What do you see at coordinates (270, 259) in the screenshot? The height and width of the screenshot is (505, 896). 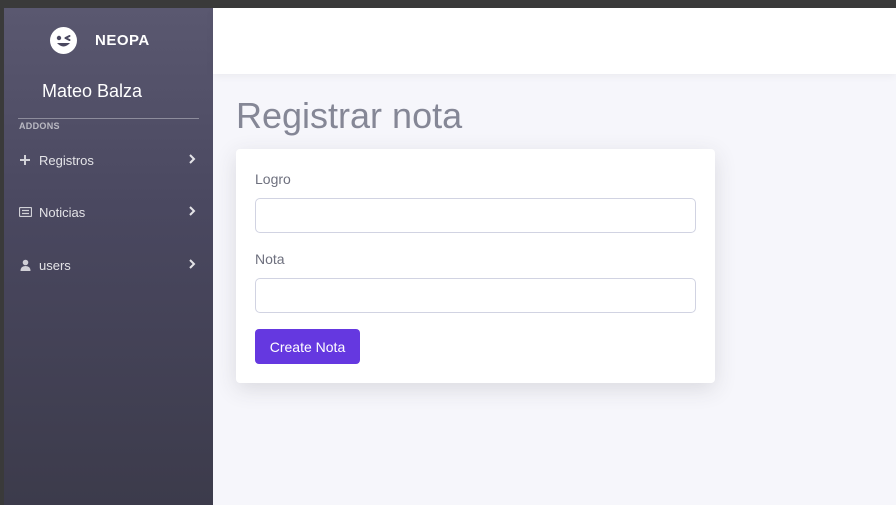 I see `nota-label: Nota` at bounding box center [270, 259].